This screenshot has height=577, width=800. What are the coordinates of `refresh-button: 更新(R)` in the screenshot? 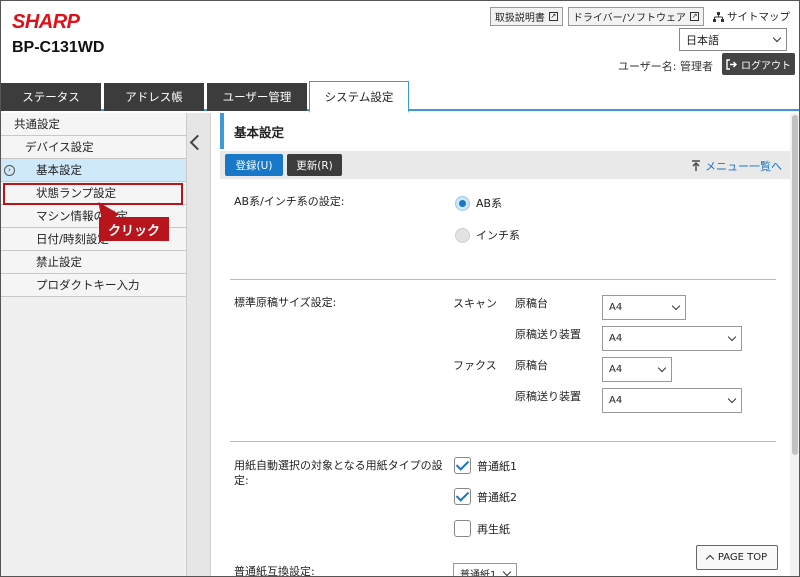 It's located at (314, 165).